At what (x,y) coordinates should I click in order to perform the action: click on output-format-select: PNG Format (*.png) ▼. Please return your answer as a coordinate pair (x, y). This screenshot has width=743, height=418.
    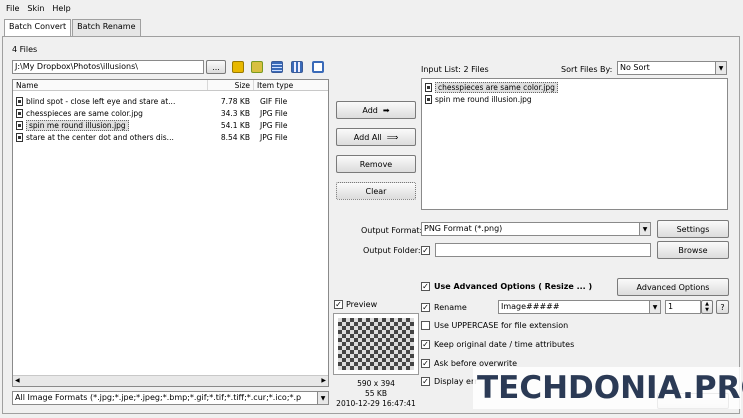
    Looking at the image, I should click on (536, 229).